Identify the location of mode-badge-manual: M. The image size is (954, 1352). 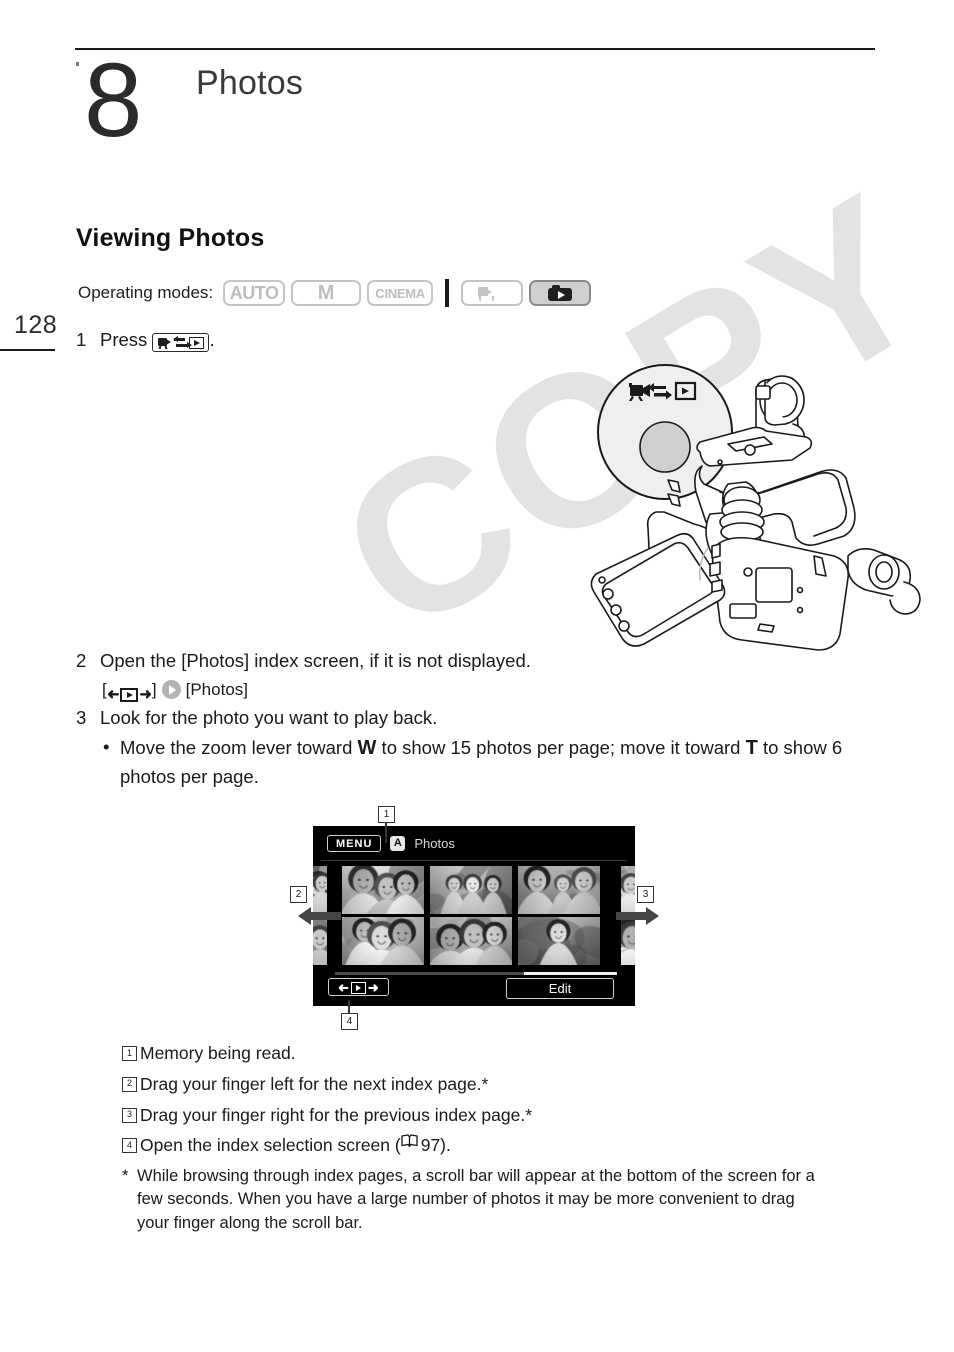
(326, 293).